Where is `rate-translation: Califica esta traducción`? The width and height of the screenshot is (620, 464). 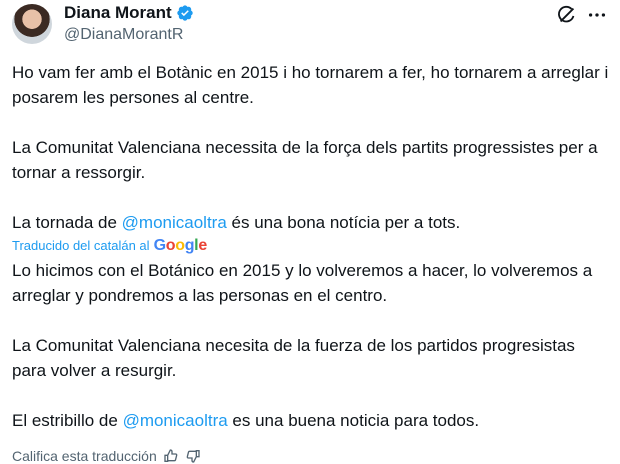
rate-translation: Califica esta traducción is located at coordinates (106, 456).